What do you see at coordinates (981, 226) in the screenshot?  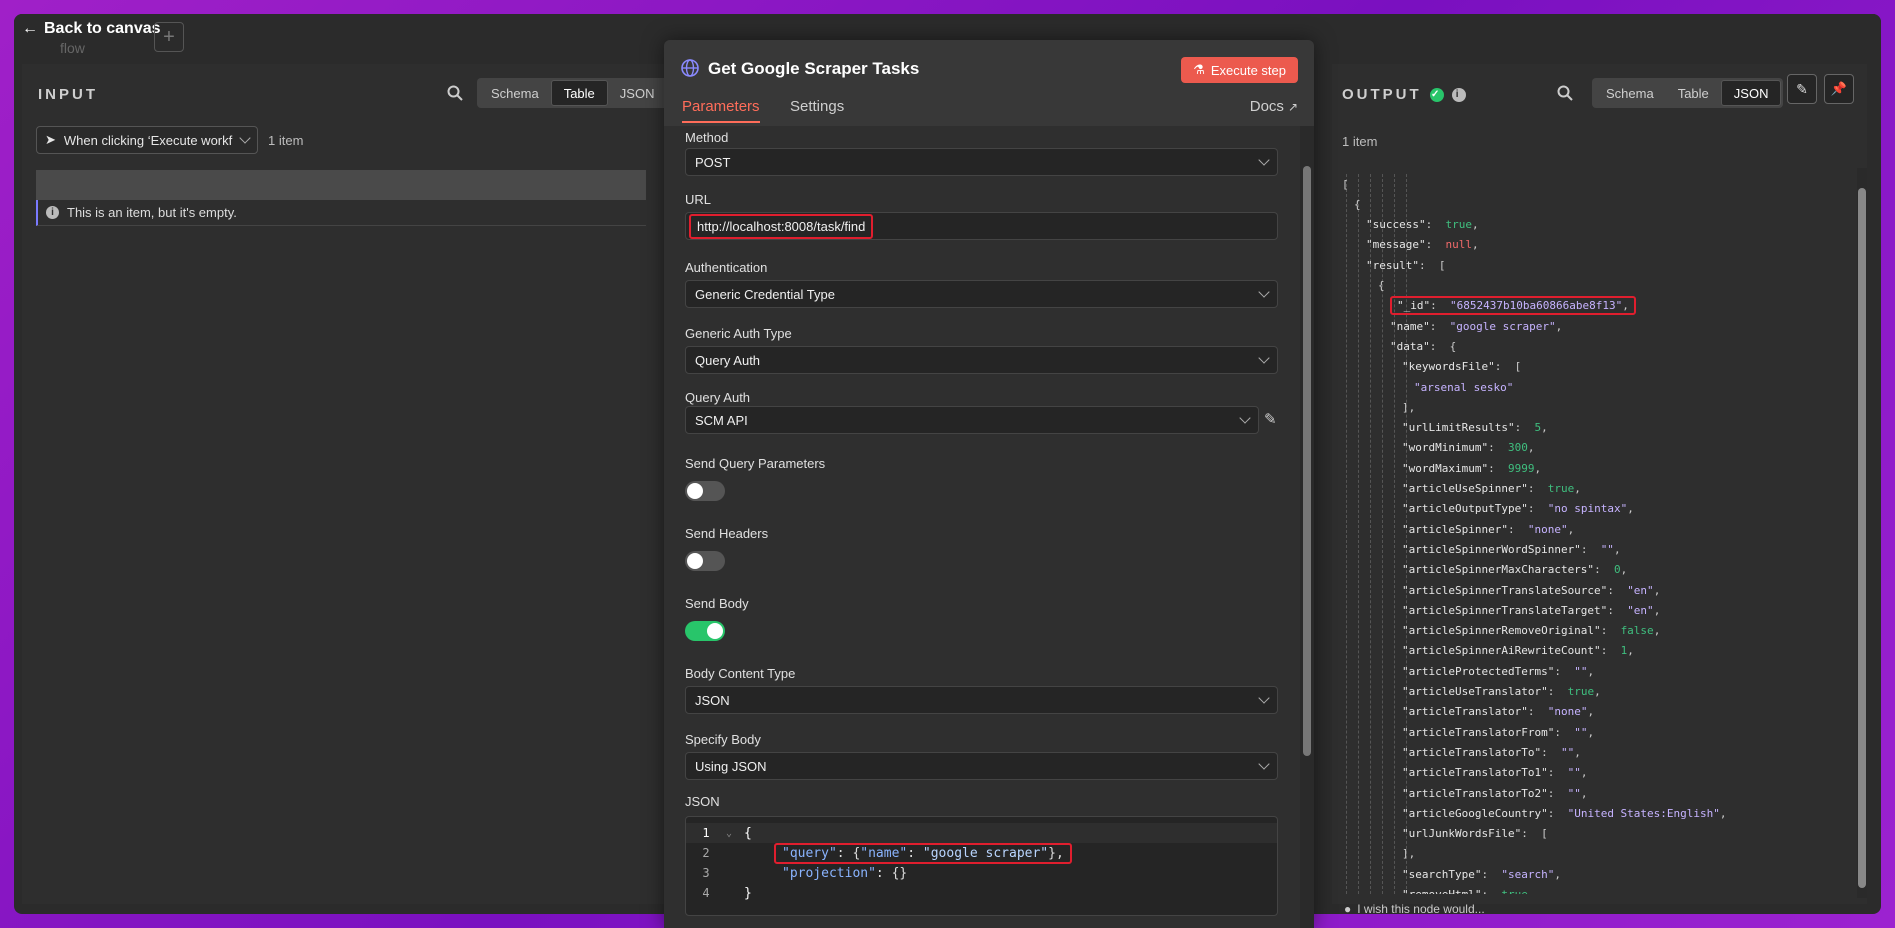 I see `url-input: http://localhost:8008/task/find` at bounding box center [981, 226].